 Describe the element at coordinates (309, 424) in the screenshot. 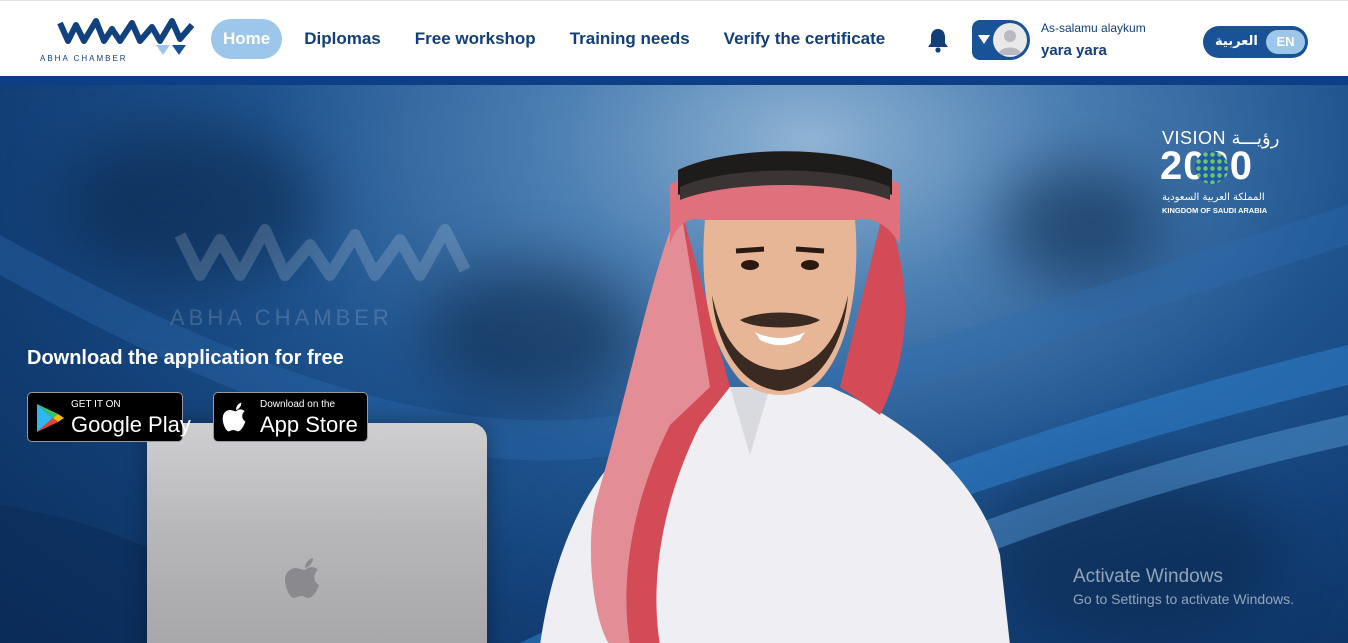

I see `app-store-label: App Store` at that location.